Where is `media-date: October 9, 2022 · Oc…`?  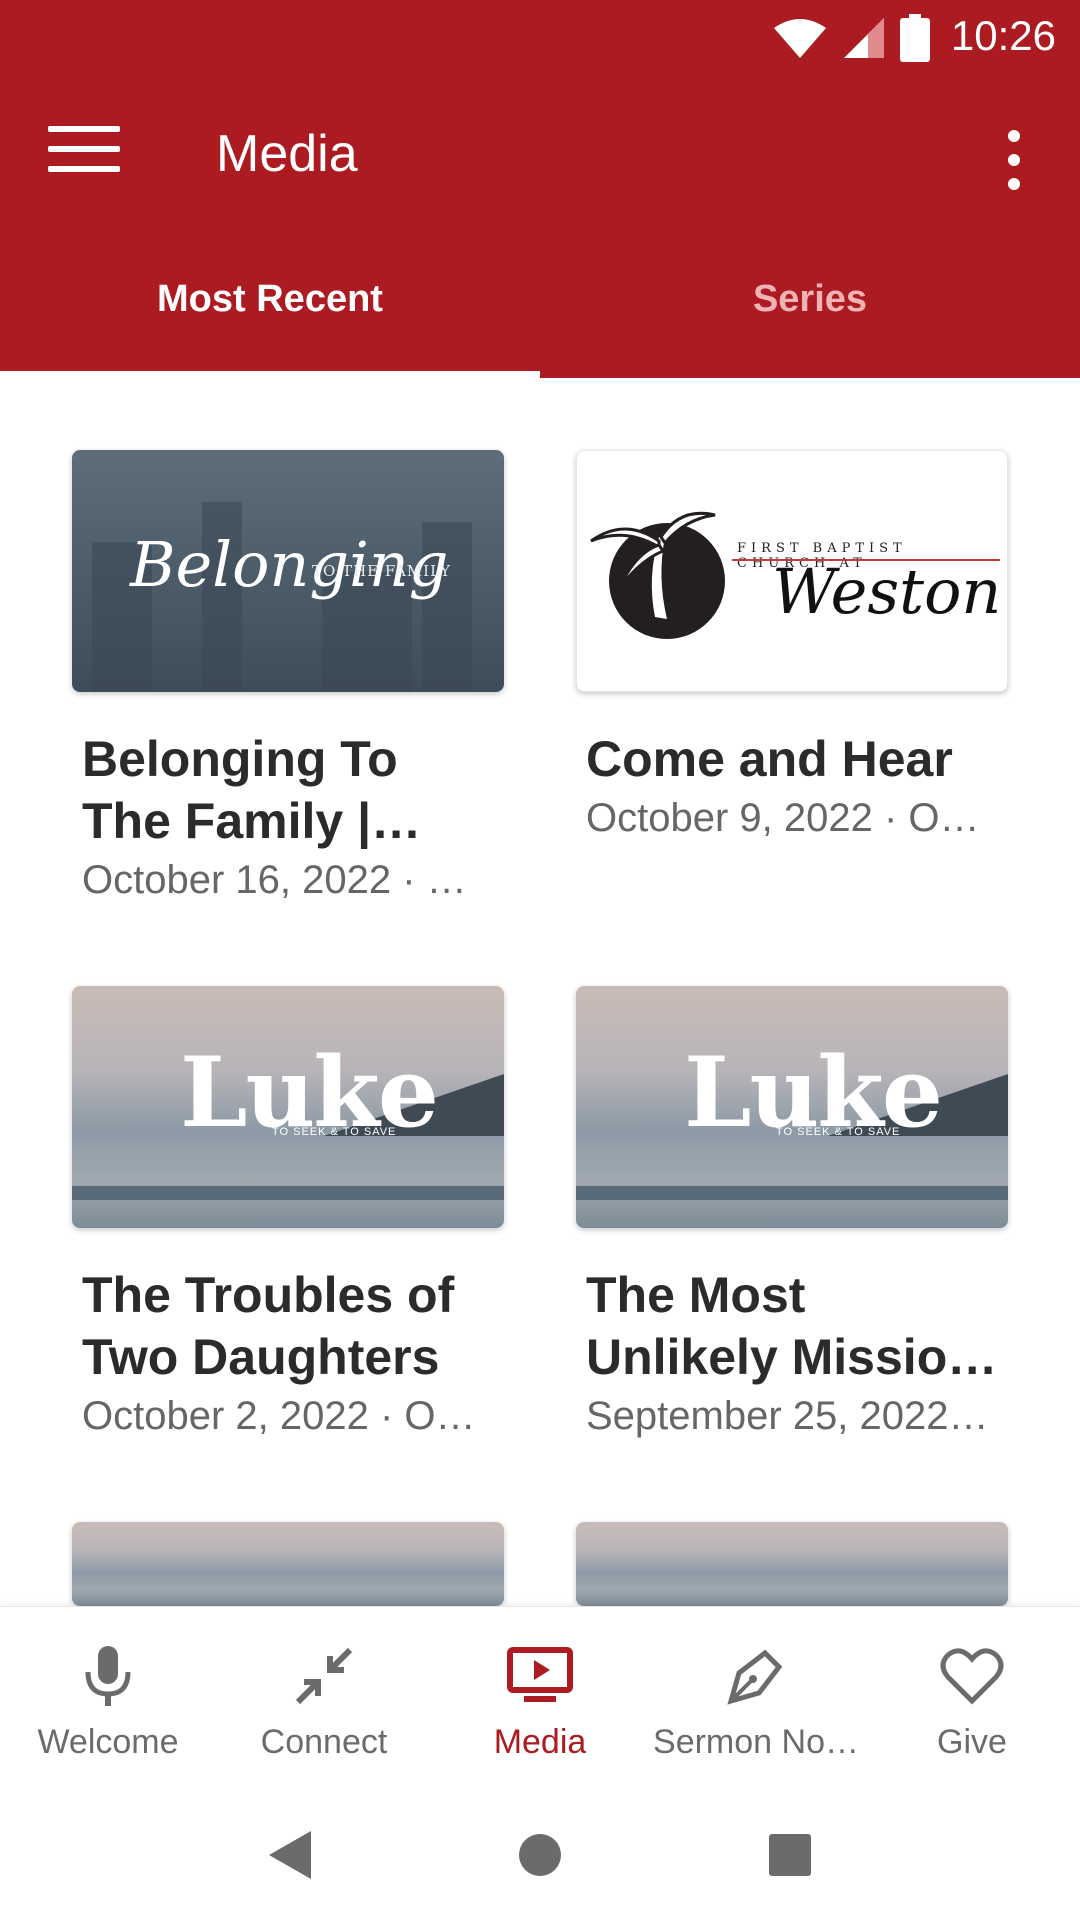 media-date: October 9, 2022 · Oc… is located at coordinates (792, 818).